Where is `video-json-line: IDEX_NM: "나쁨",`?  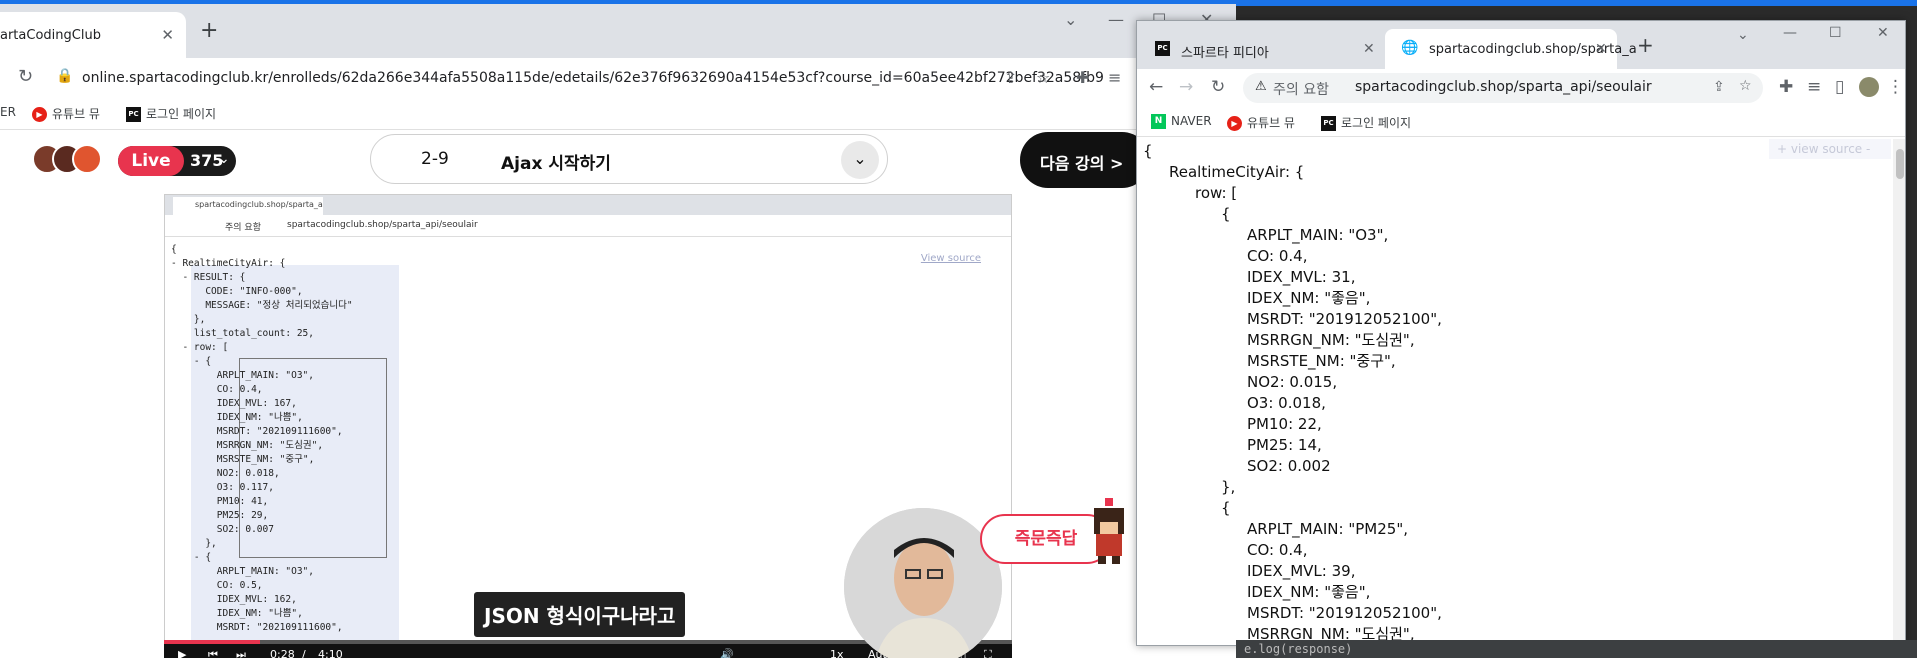 video-json-line: IDEX_NM: "나쁨", is located at coordinates (237, 417).